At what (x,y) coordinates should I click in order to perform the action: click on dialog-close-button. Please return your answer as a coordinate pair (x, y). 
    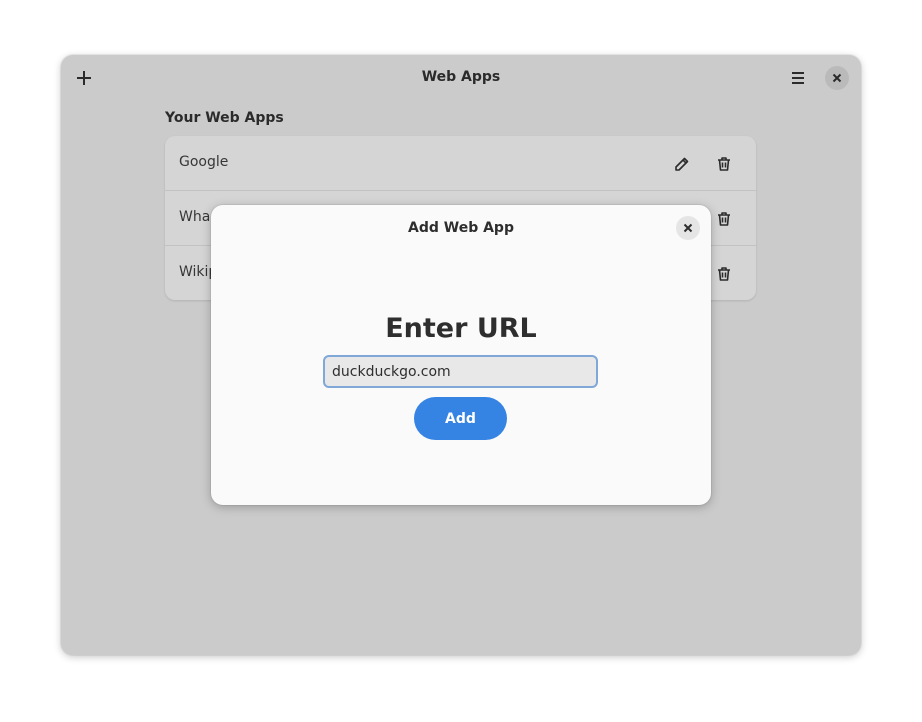
    Looking at the image, I should click on (688, 228).